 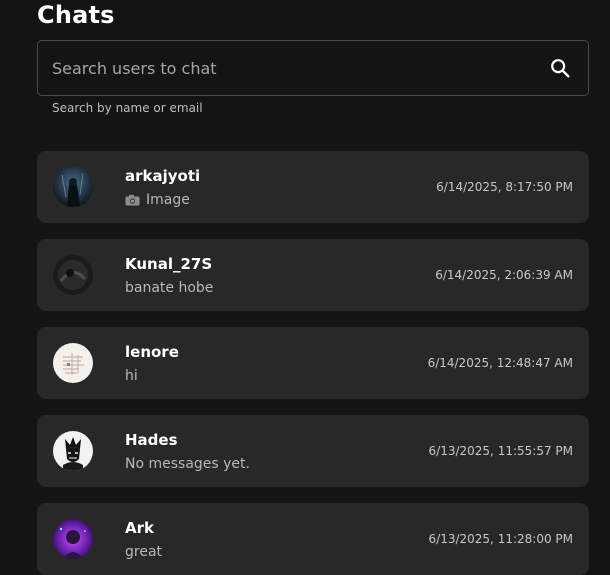 I want to click on chat-item-arkajyoti: arkajyoti Image 6/14/2025, 8:17:50 PM, so click(x=313, y=187).